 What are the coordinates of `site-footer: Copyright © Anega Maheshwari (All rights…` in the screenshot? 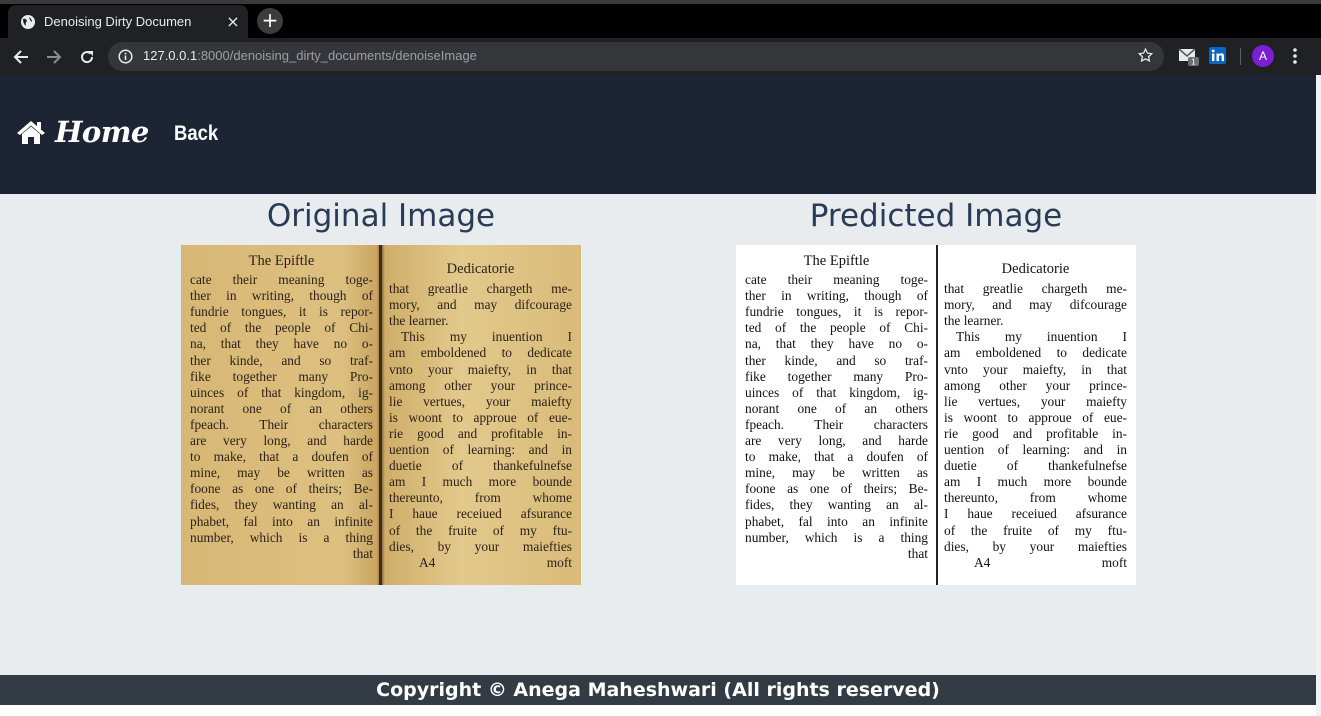 It's located at (658, 690).